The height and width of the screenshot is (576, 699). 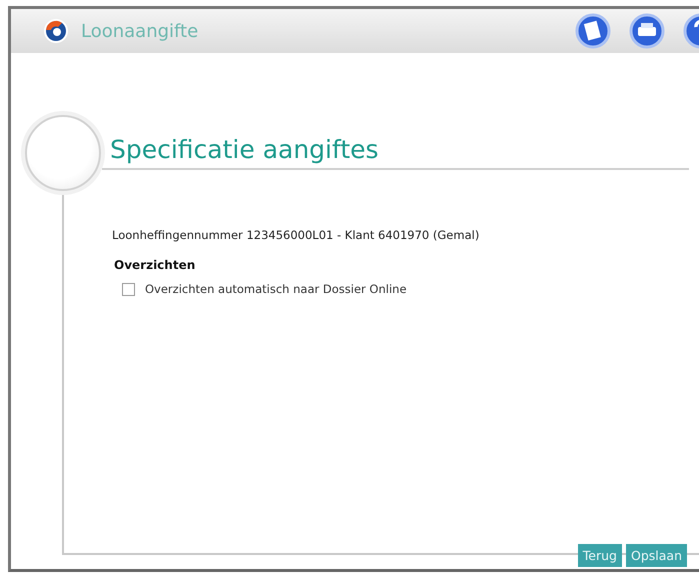 I want to click on back-button: Terug, so click(x=600, y=555).